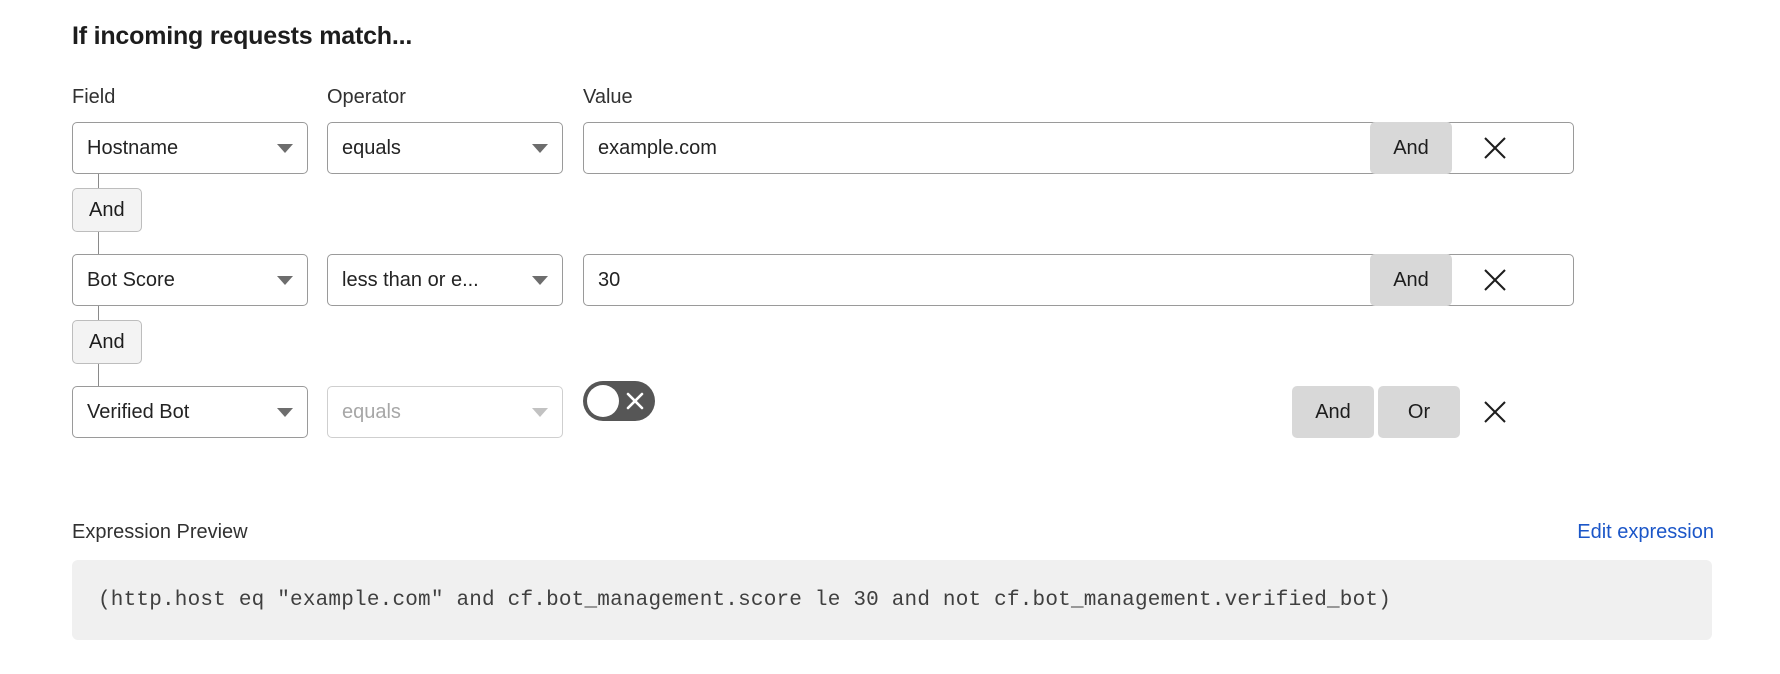 This screenshot has width=1780, height=674. I want to click on and-button-row-1: And, so click(1411, 148).